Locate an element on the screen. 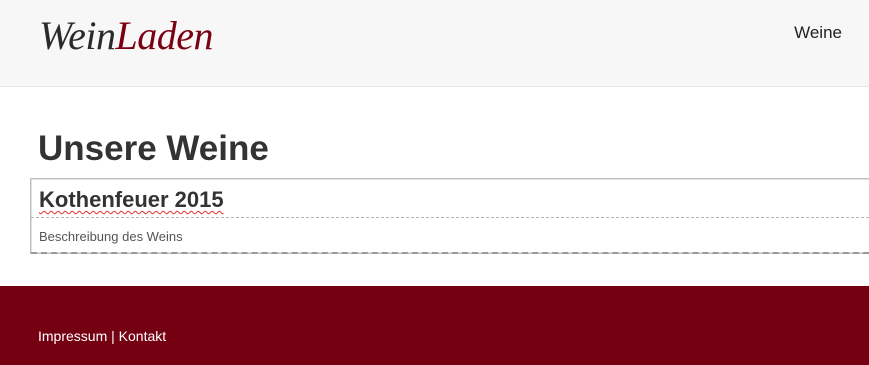  site-logo: WeinLaden is located at coordinates (126, 36).